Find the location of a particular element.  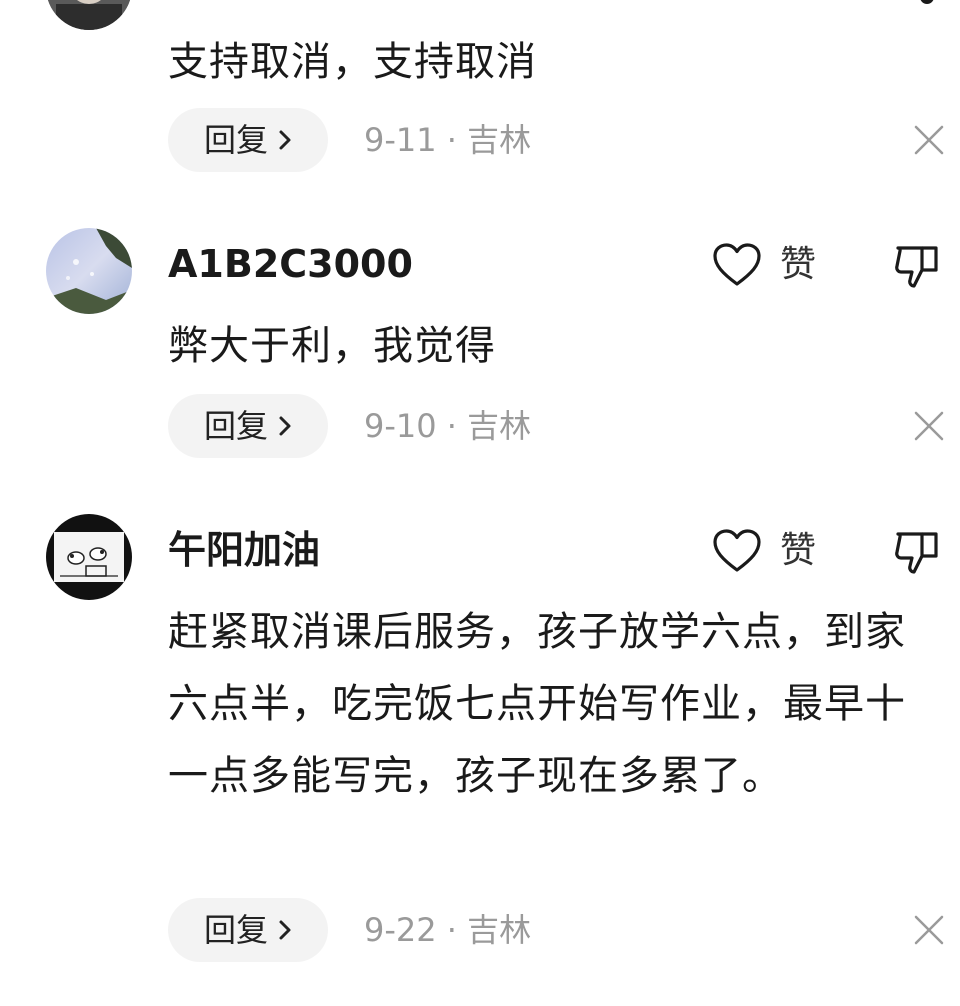

comment-date: 9-11 is located at coordinates (400, 140).